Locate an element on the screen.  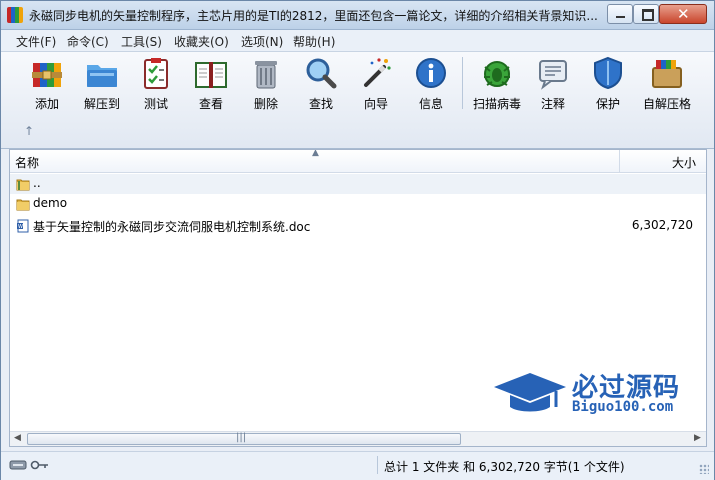
list-item: demo is located at coordinates (358, 204).